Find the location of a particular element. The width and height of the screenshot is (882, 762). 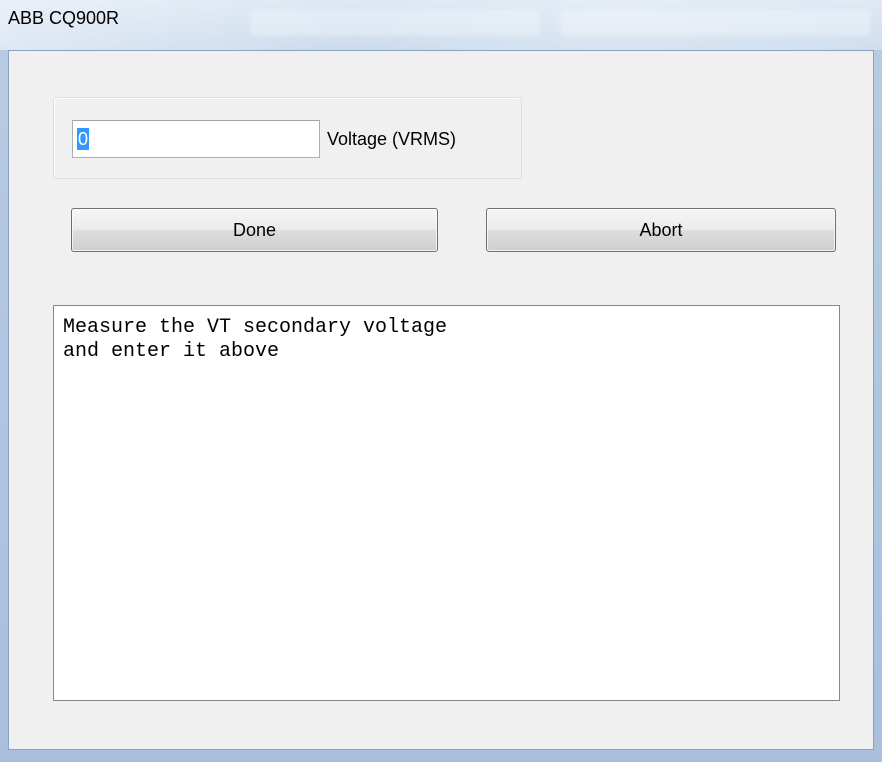

voltage-input: 0 is located at coordinates (196, 139).